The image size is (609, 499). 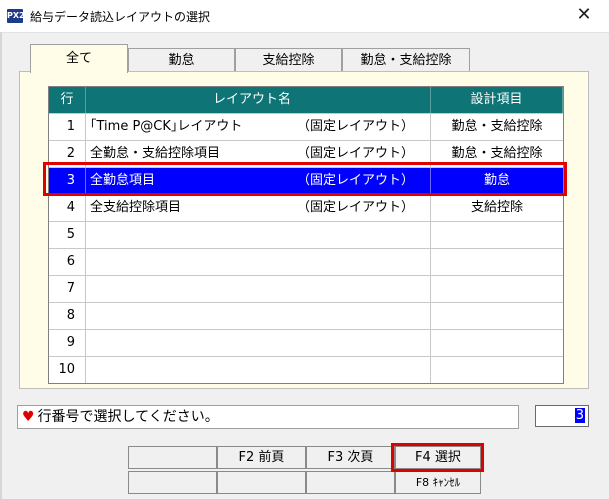 I want to click on layout-name-cell: 全支給控除項目 （固定レイアウト）, so click(x=258, y=208).